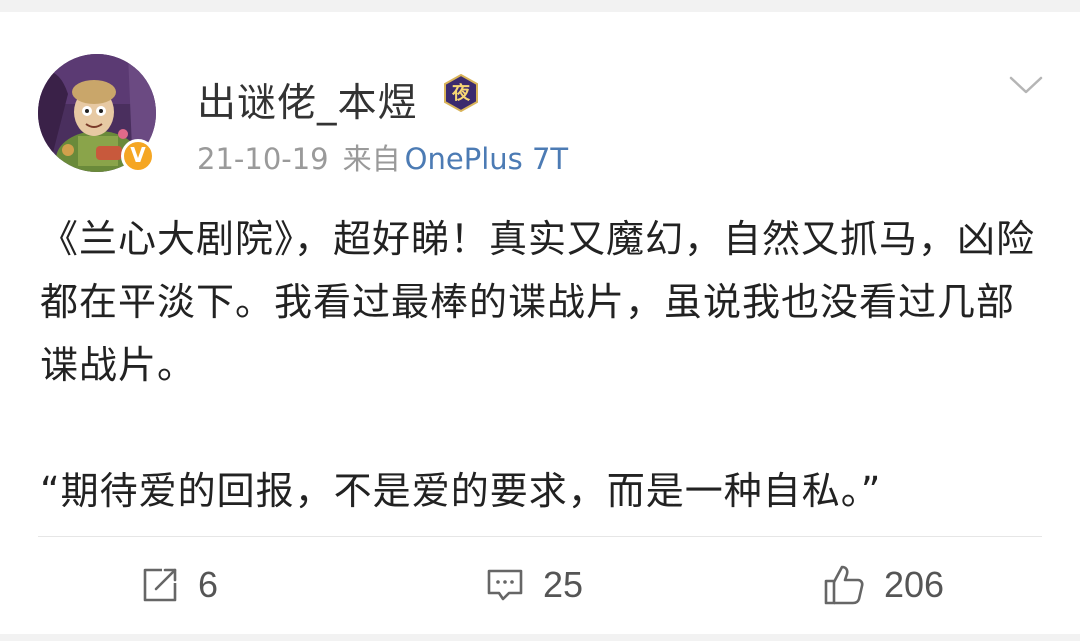 The width and height of the screenshot is (1080, 641). What do you see at coordinates (486, 159) in the screenshot?
I see `device-link: OnePlus 7T` at bounding box center [486, 159].